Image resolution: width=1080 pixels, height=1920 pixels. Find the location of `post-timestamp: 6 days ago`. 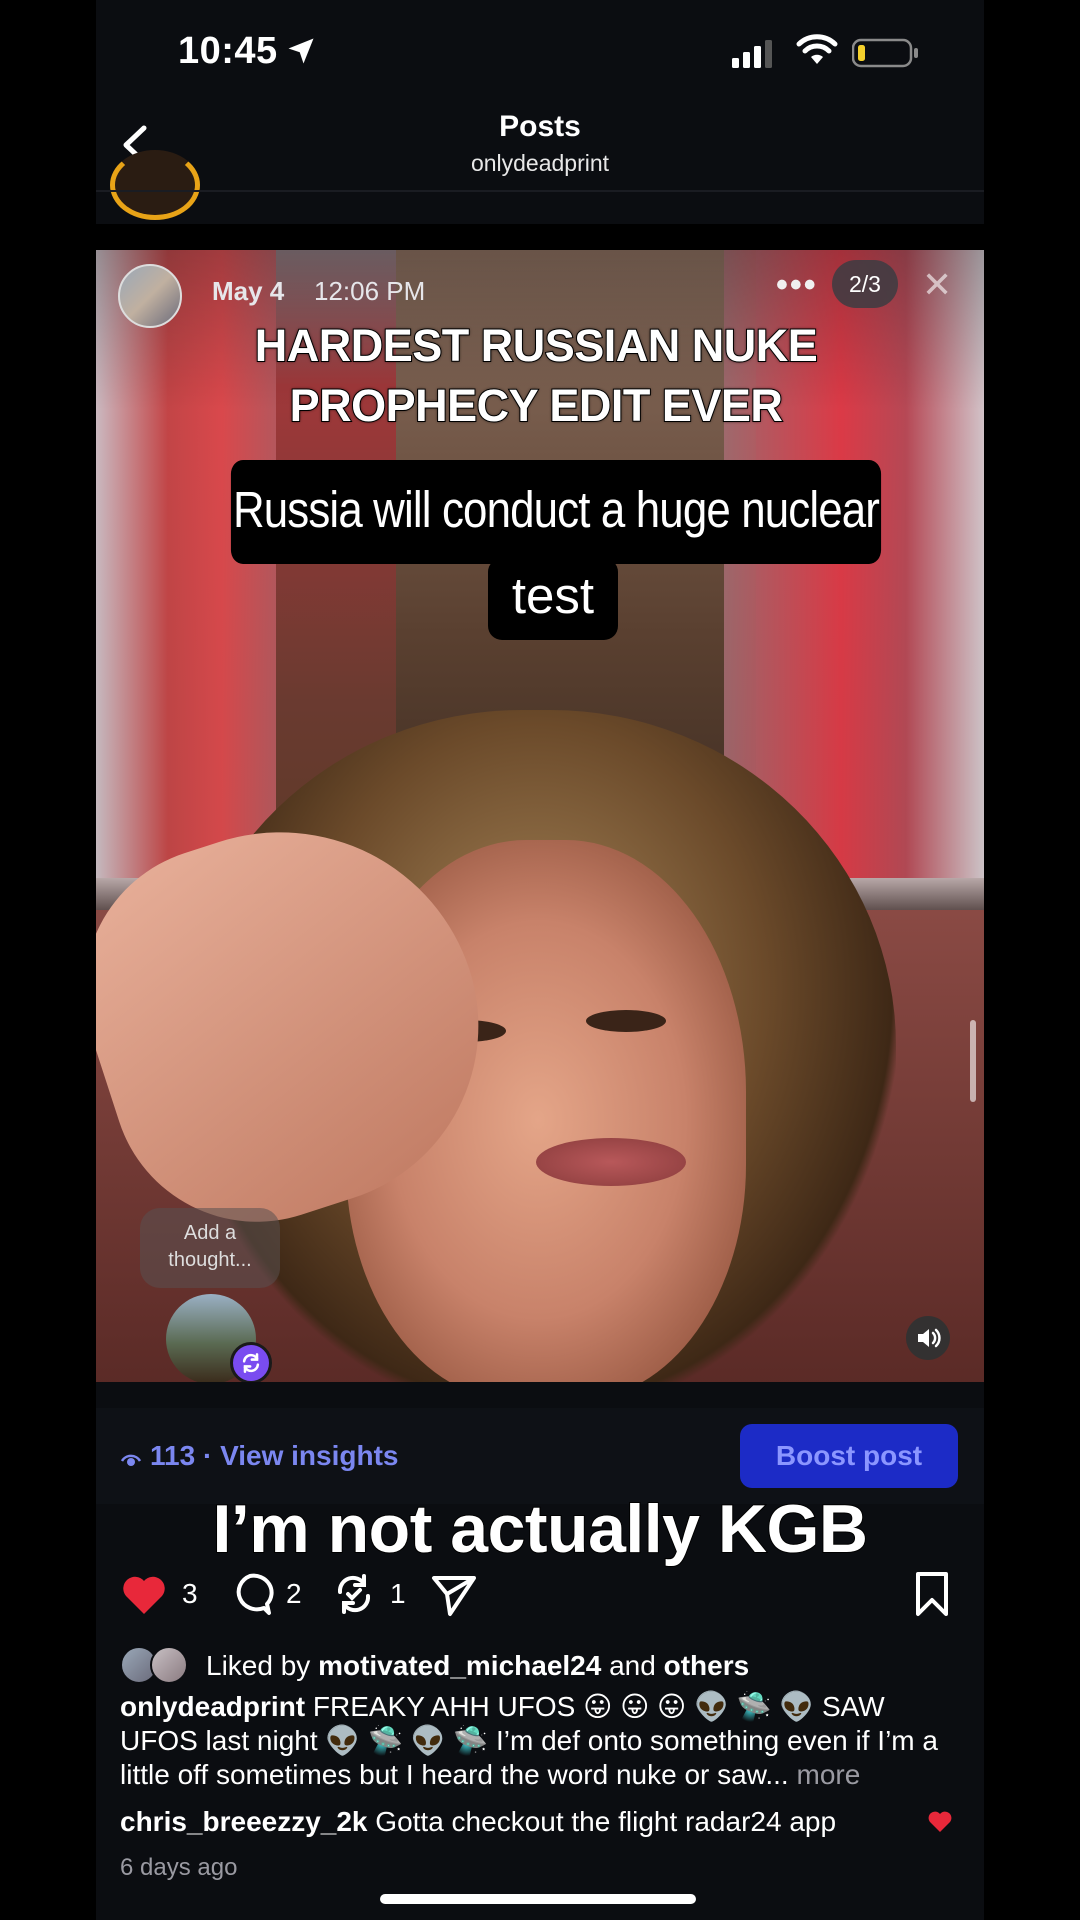

post-timestamp: 6 days ago is located at coordinates (179, 1867).